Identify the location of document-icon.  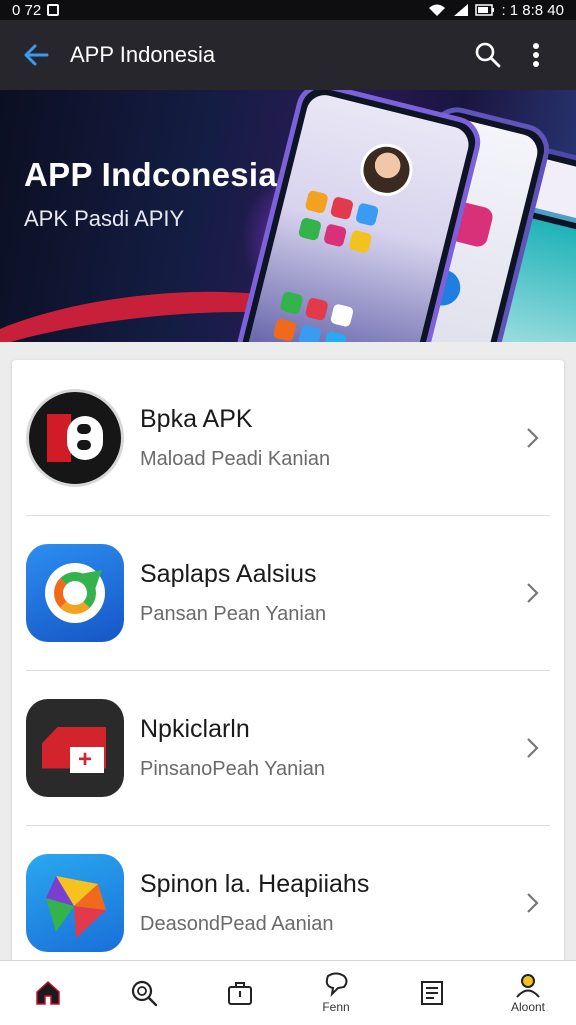
(432, 993).